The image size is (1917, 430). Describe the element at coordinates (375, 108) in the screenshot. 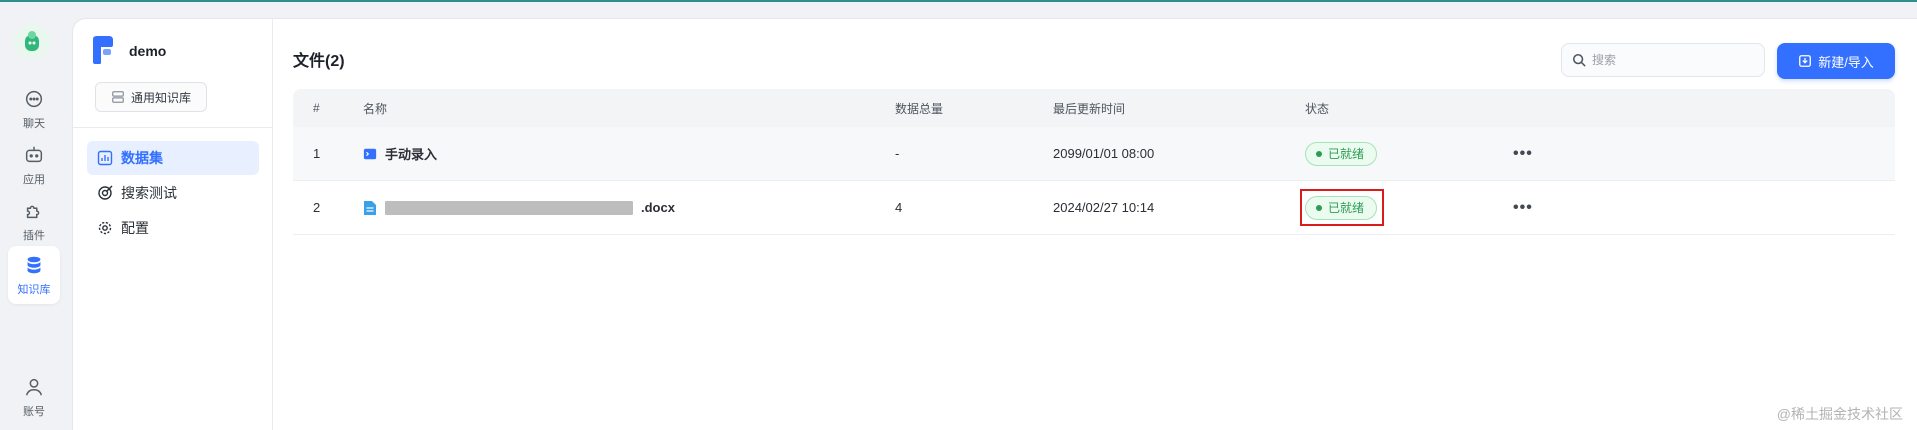

I see `header-name: 名称` at that location.